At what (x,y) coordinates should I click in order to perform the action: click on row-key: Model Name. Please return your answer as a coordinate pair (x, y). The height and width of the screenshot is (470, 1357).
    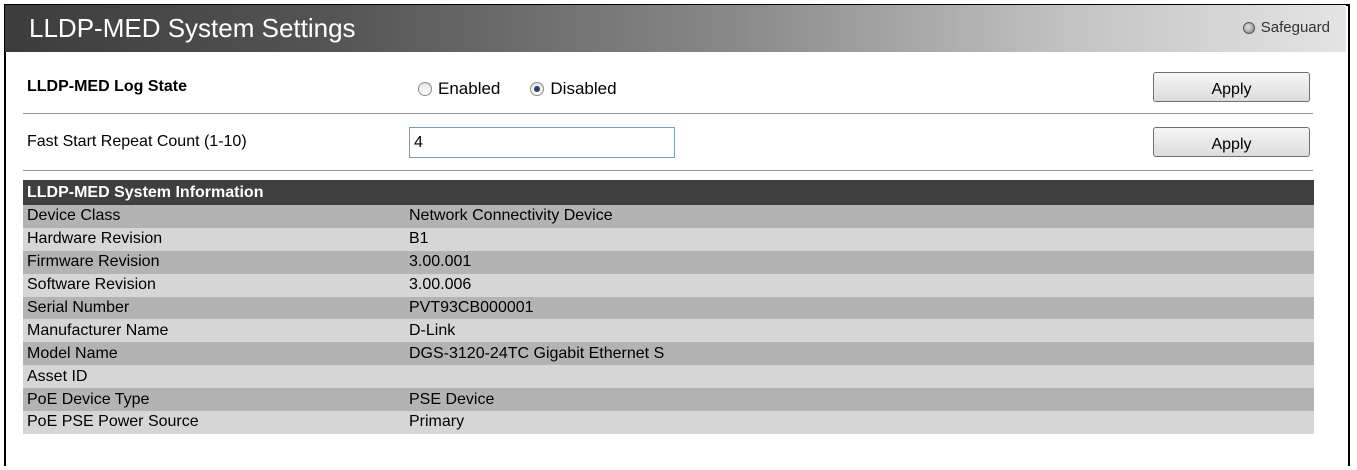
    Looking at the image, I should click on (72, 353).